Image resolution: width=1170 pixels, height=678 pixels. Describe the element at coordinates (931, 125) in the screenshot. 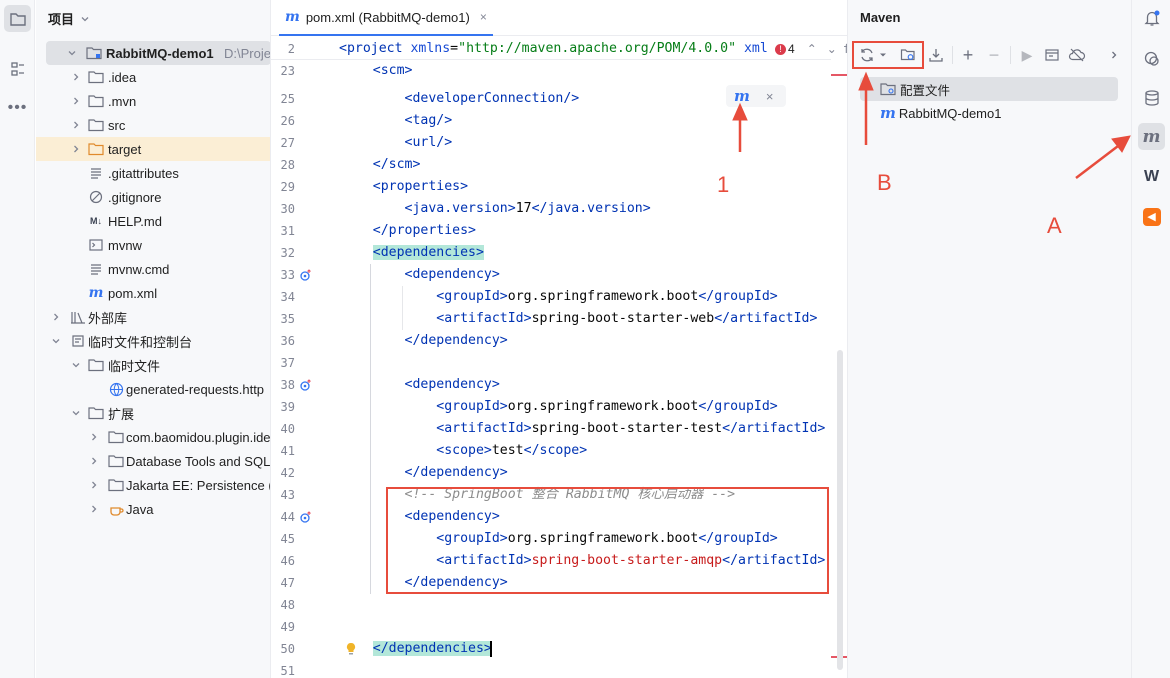

I see `annotation-arrows` at that location.